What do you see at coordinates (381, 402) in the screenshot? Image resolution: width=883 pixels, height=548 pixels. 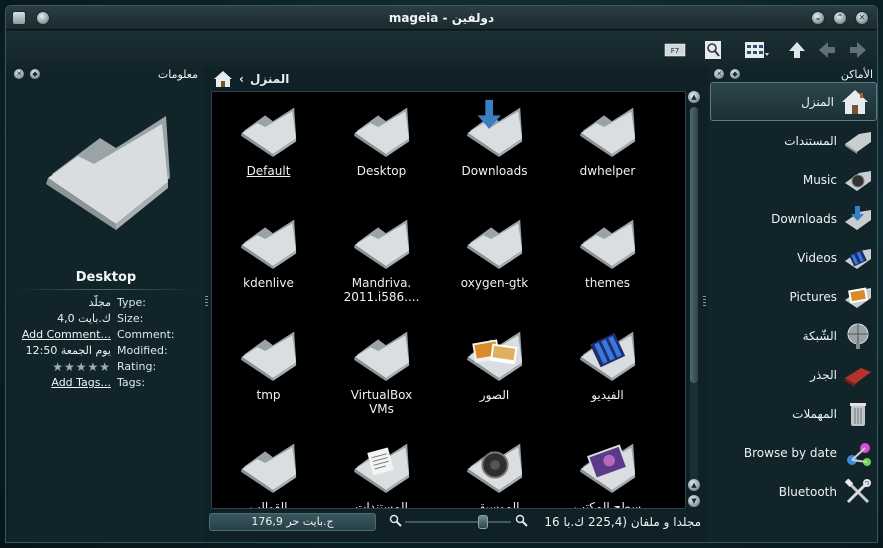 I see `file-item-label: VirtualBox VMs` at bounding box center [381, 402].